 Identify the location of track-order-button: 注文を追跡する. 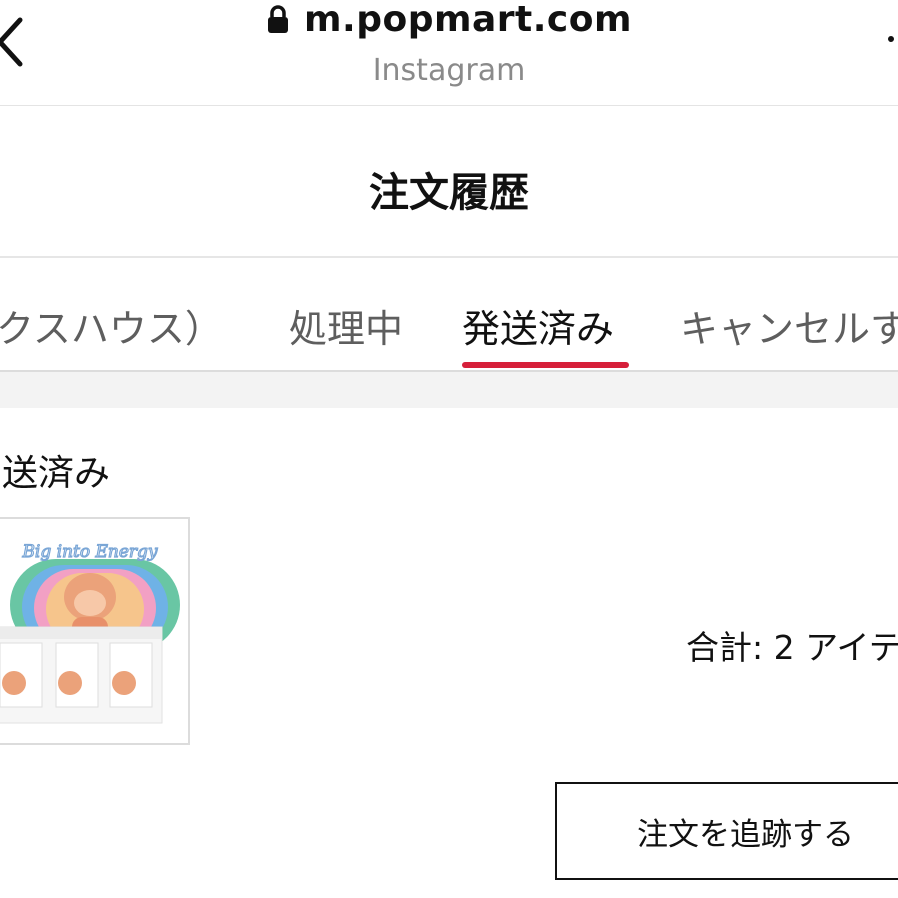
(726, 831).